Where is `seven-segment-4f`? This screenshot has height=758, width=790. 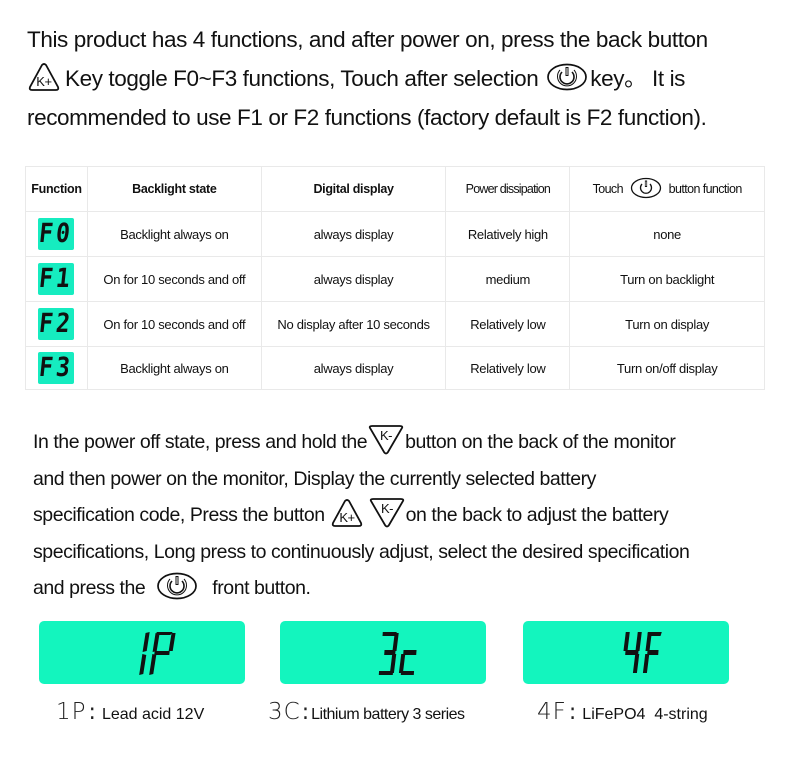
seven-segment-4f is located at coordinates (642, 652).